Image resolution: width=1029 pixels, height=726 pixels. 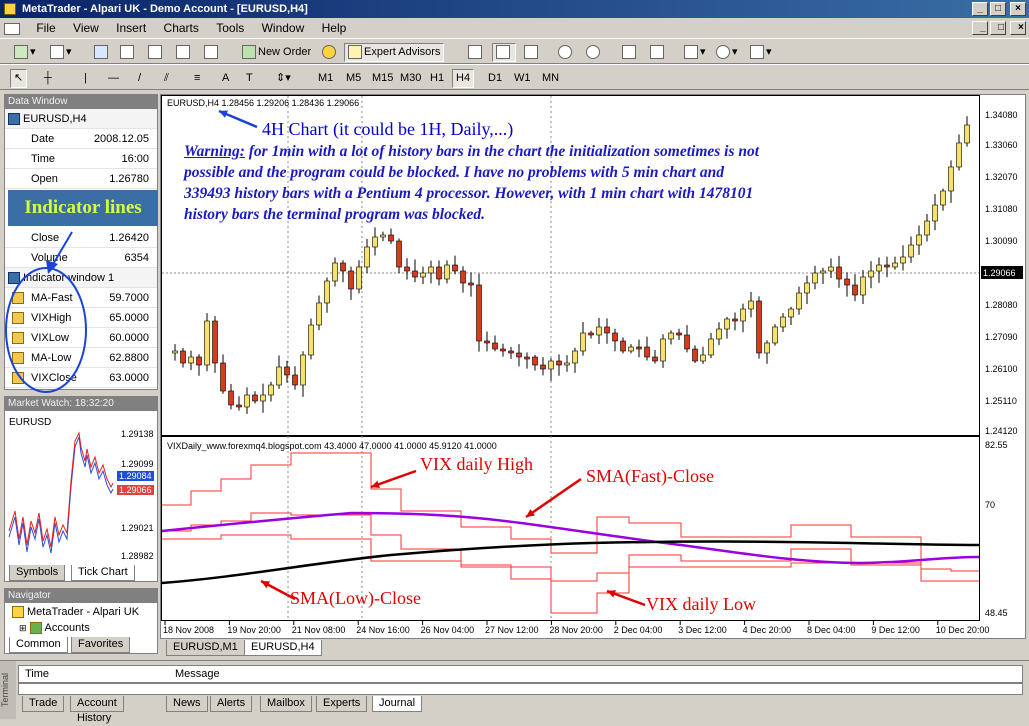 I want to click on tab-symbols: Symbols, so click(x=37, y=573).